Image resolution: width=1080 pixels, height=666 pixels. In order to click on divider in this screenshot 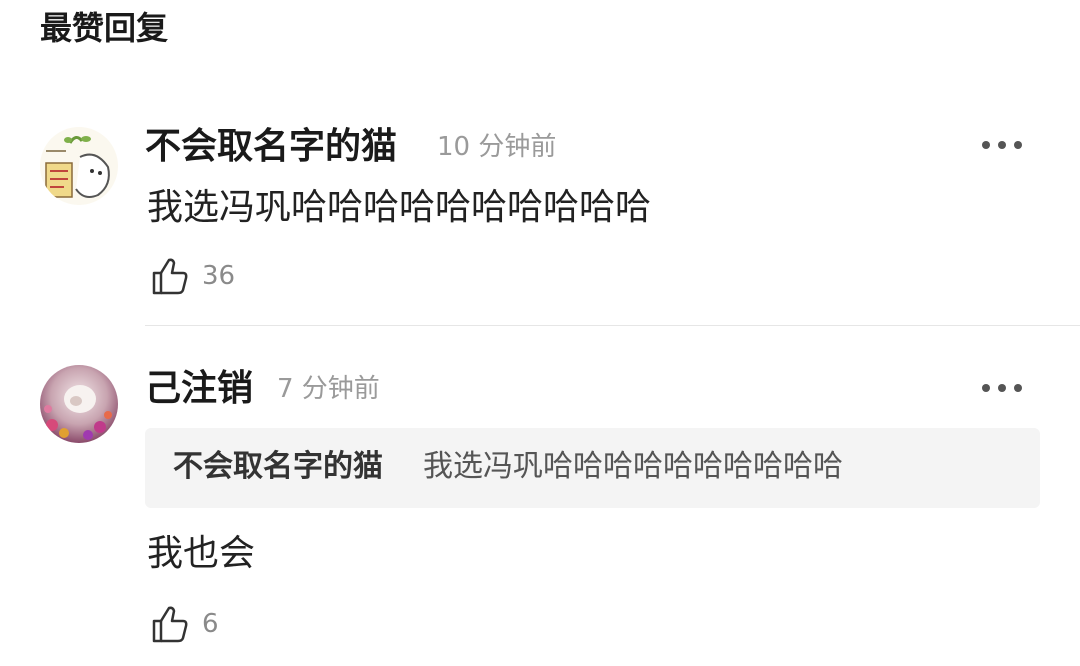, I will do `click(612, 325)`.